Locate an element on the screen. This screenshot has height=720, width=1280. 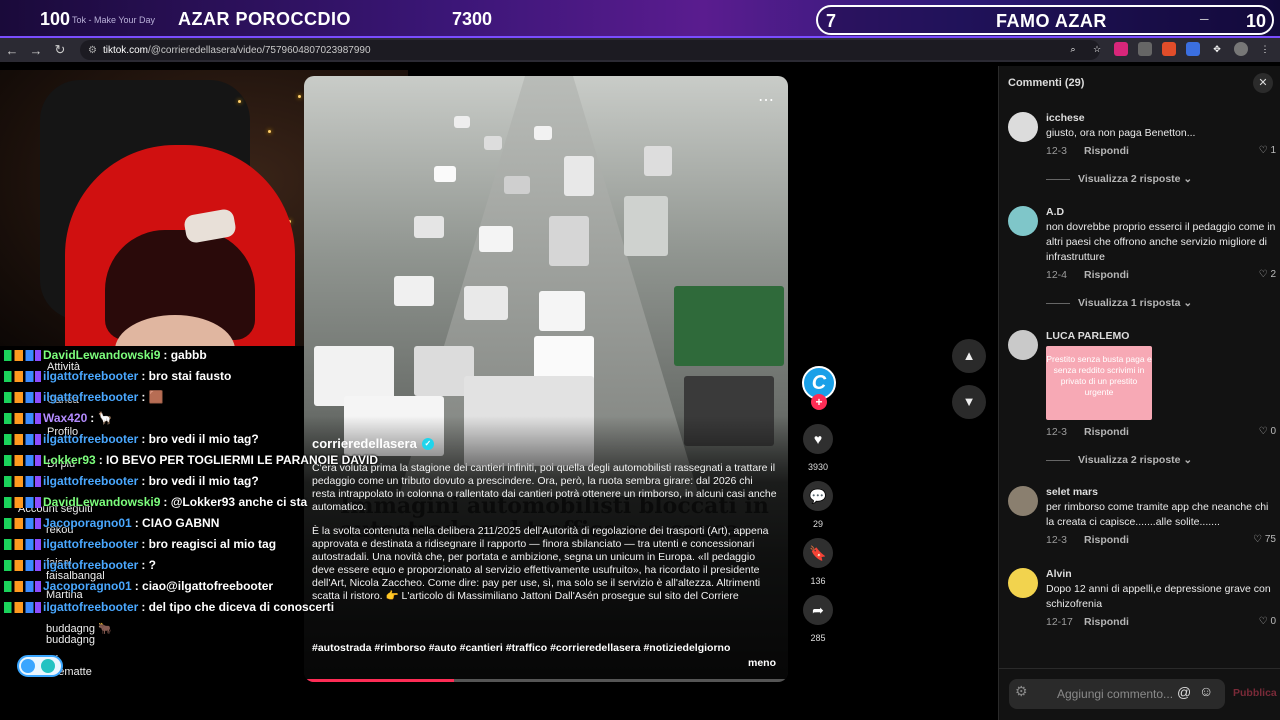
comment-user: icchese is located at coordinates (1065, 118).